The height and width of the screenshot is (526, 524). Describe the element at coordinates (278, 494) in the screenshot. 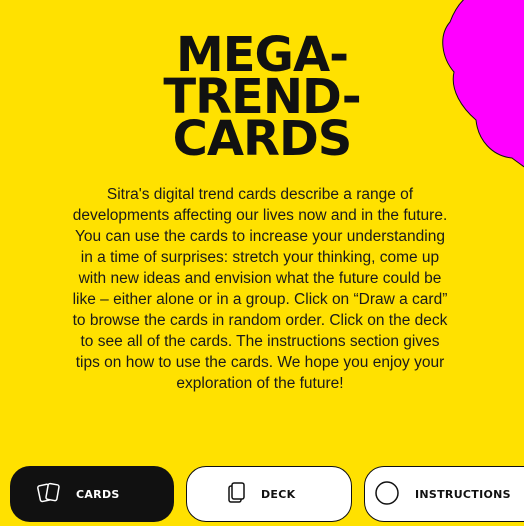

I see `deck-label: DECK` at that location.